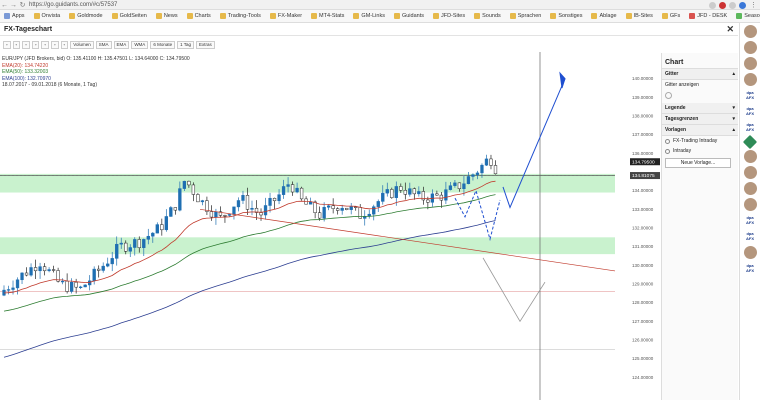 This screenshot has height=400, width=760. Describe the element at coordinates (82, 44) in the screenshot. I see `toolbar-button: Volumen` at that location.